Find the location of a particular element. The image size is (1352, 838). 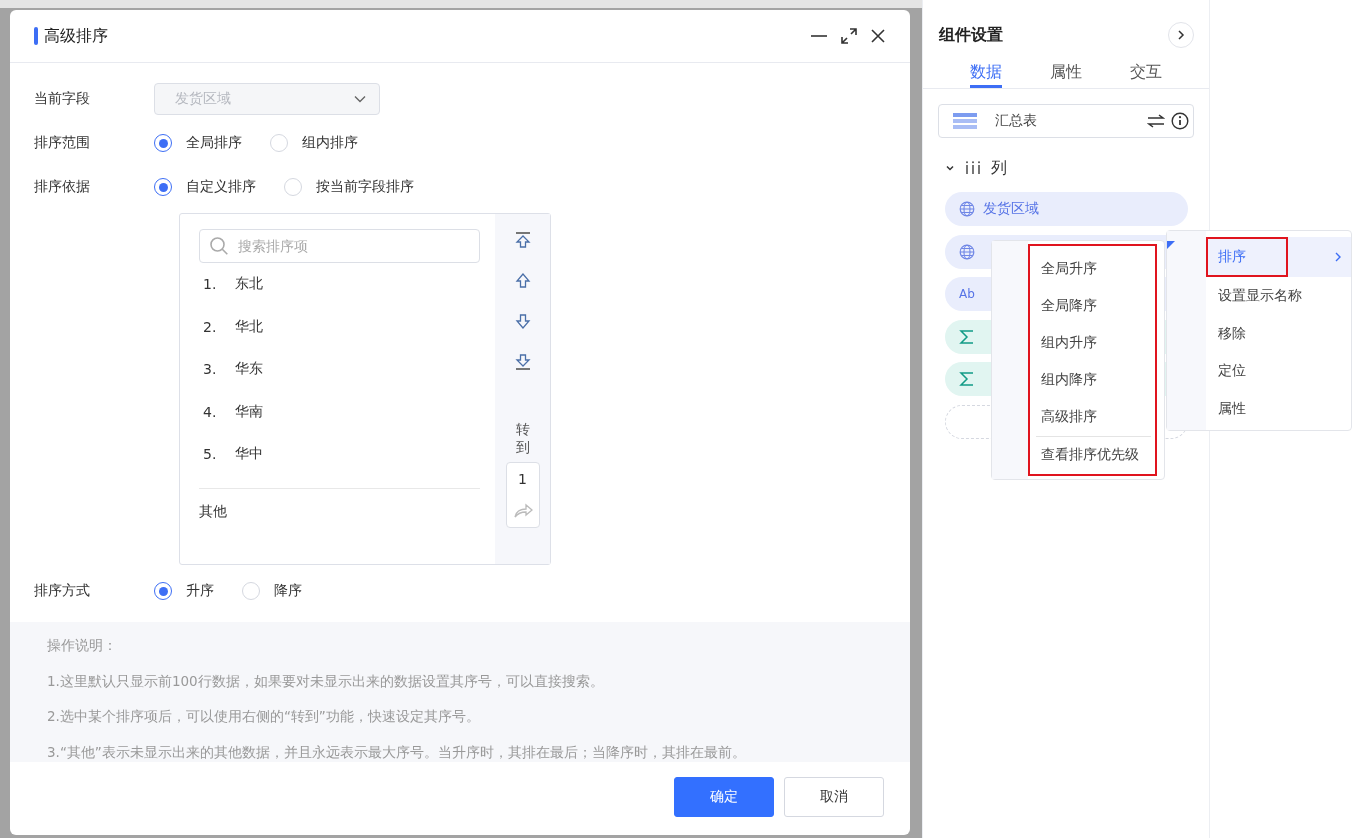

info-icon is located at coordinates (1180, 121).